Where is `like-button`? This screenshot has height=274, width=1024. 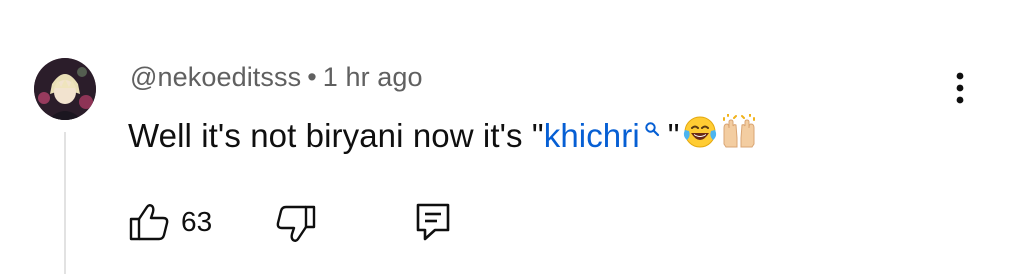
like-button is located at coordinates (149, 222).